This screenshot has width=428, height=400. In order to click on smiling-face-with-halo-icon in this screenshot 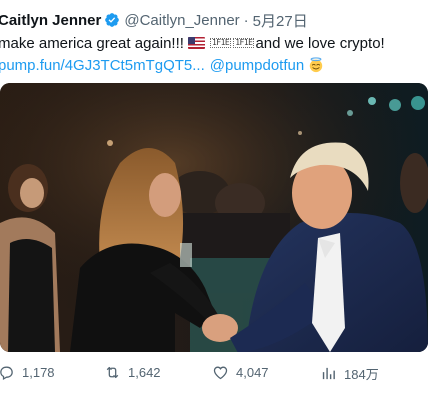, I will do `click(316, 65)`.